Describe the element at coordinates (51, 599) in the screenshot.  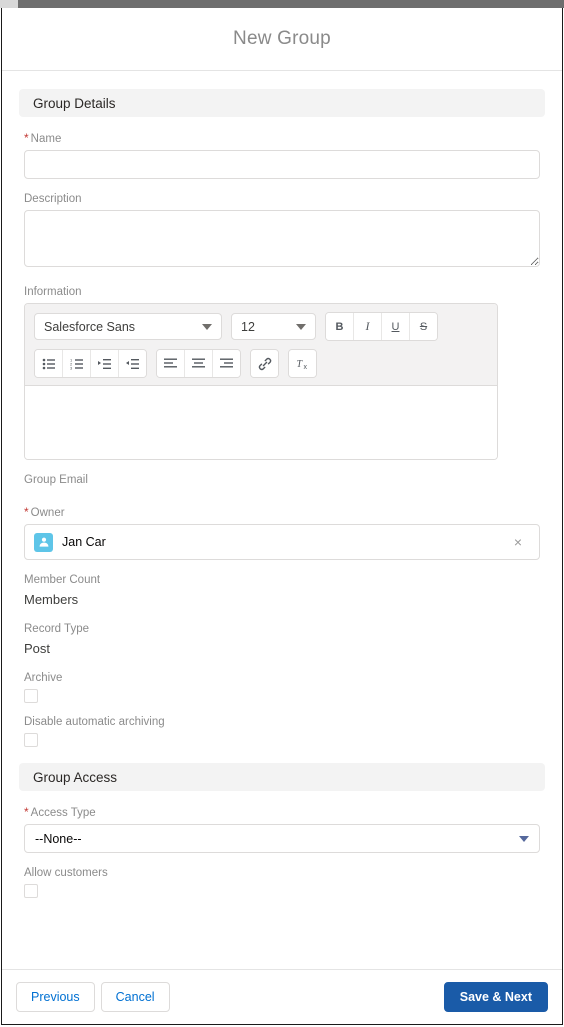
I see `member-count-value: Members` at that location.